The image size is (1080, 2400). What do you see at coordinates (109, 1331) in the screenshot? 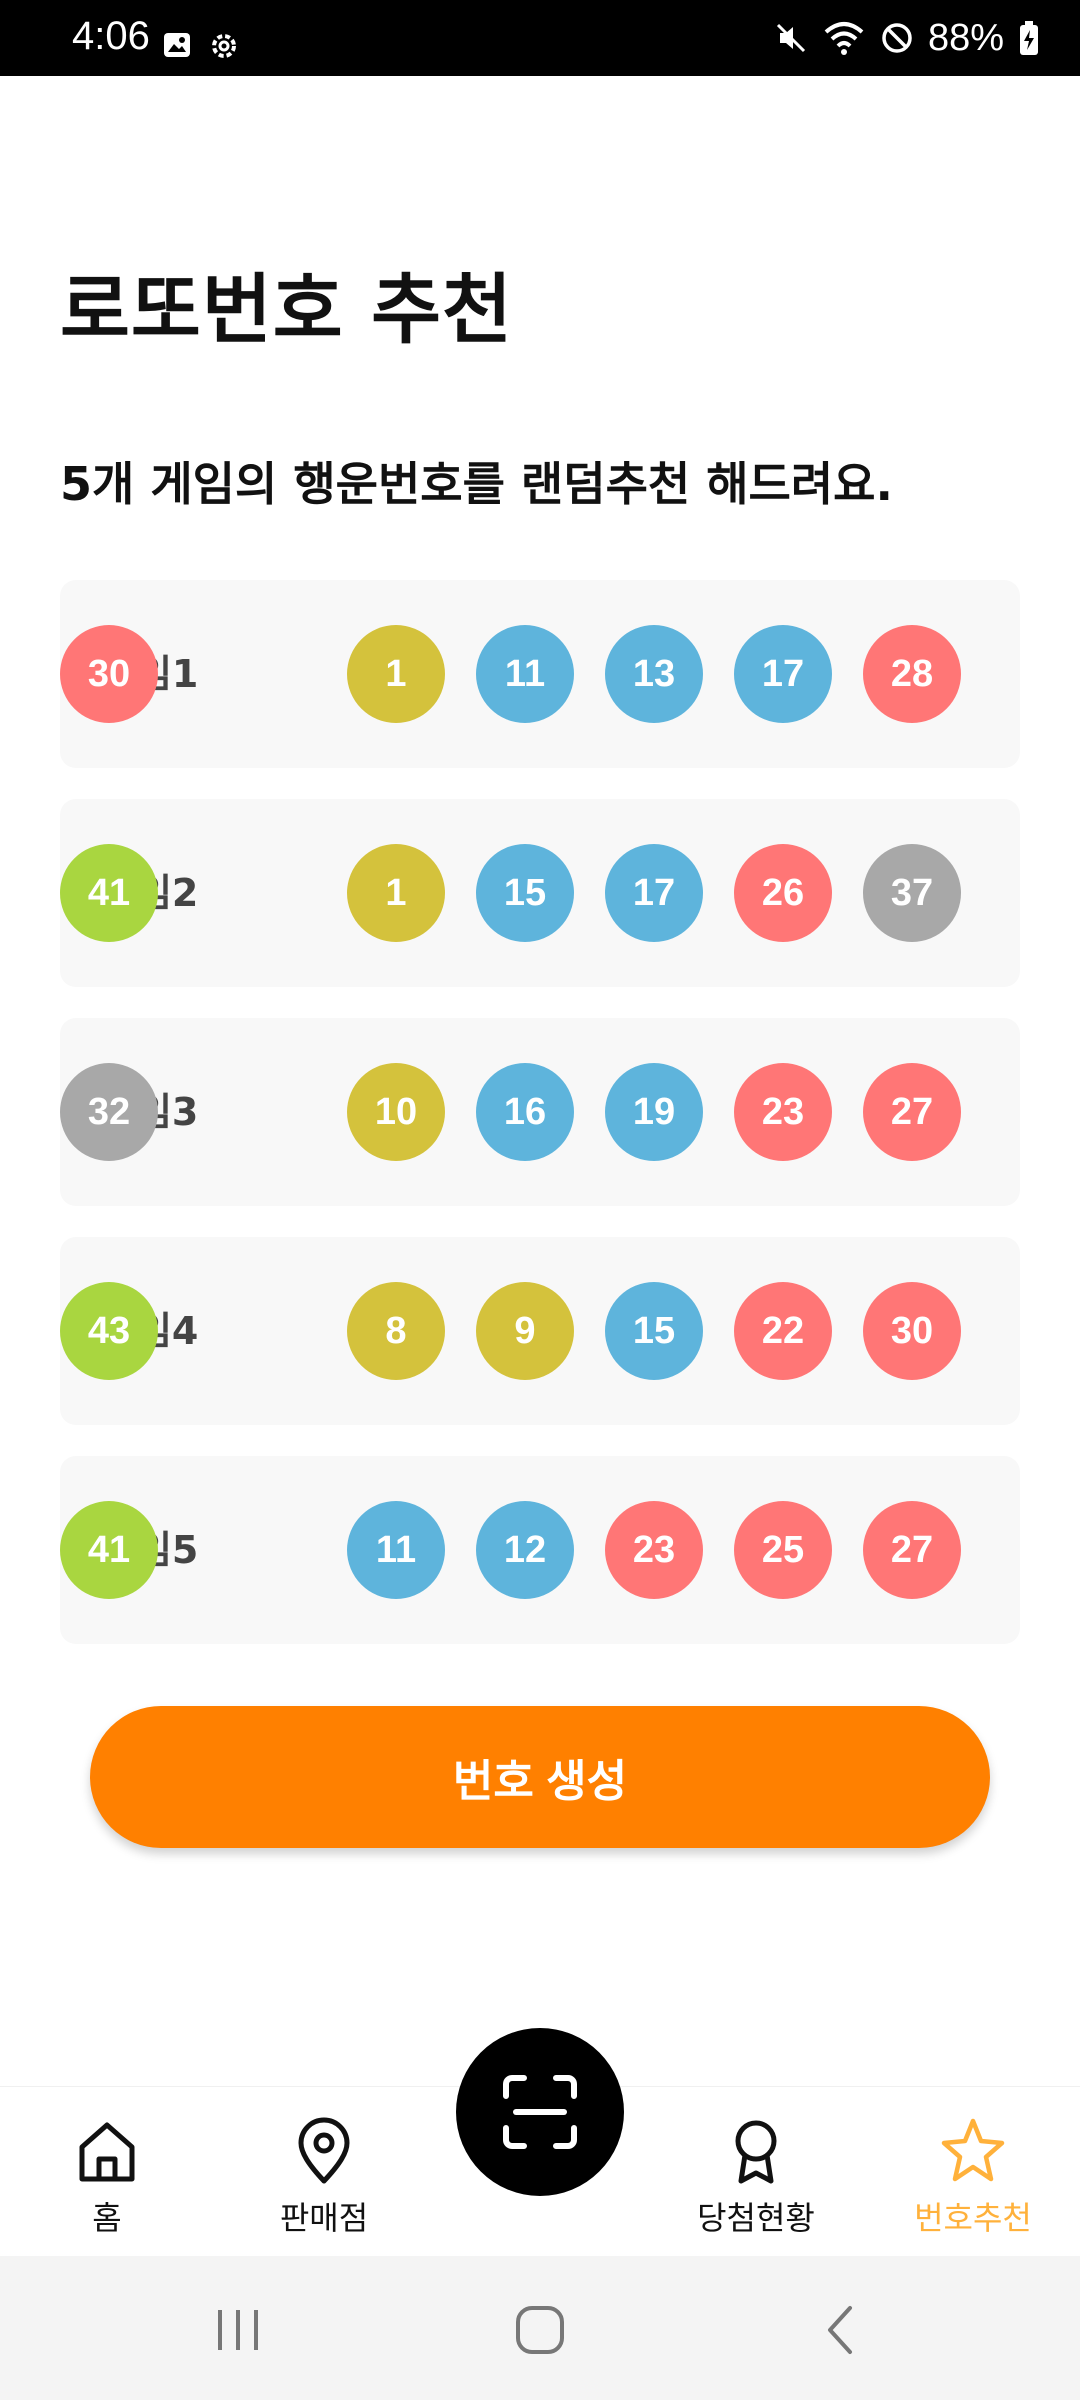
I see `lotto-ball: 43` at bounding box center [109, 1331].